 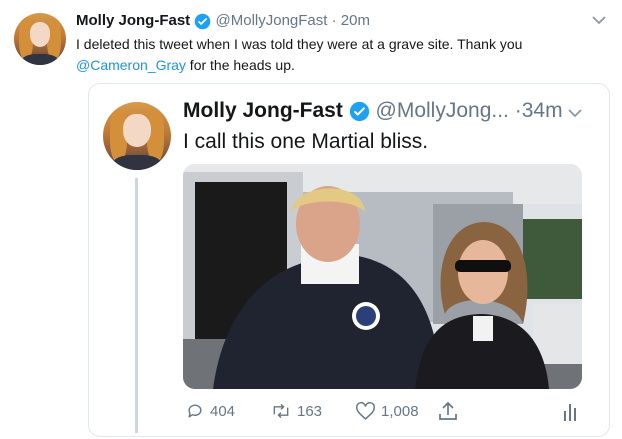 I want to click on quoted-author-name: Molly Jong-Fast, so click(x=263, y=110).